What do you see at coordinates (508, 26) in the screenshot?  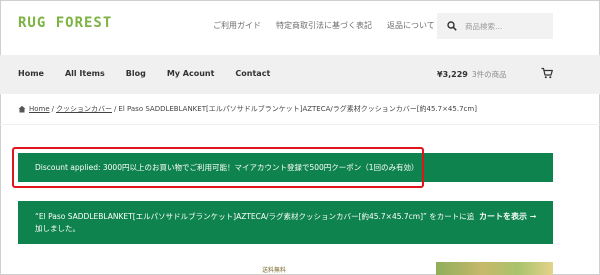 I see `search-input` at bounding box center [508, 26].